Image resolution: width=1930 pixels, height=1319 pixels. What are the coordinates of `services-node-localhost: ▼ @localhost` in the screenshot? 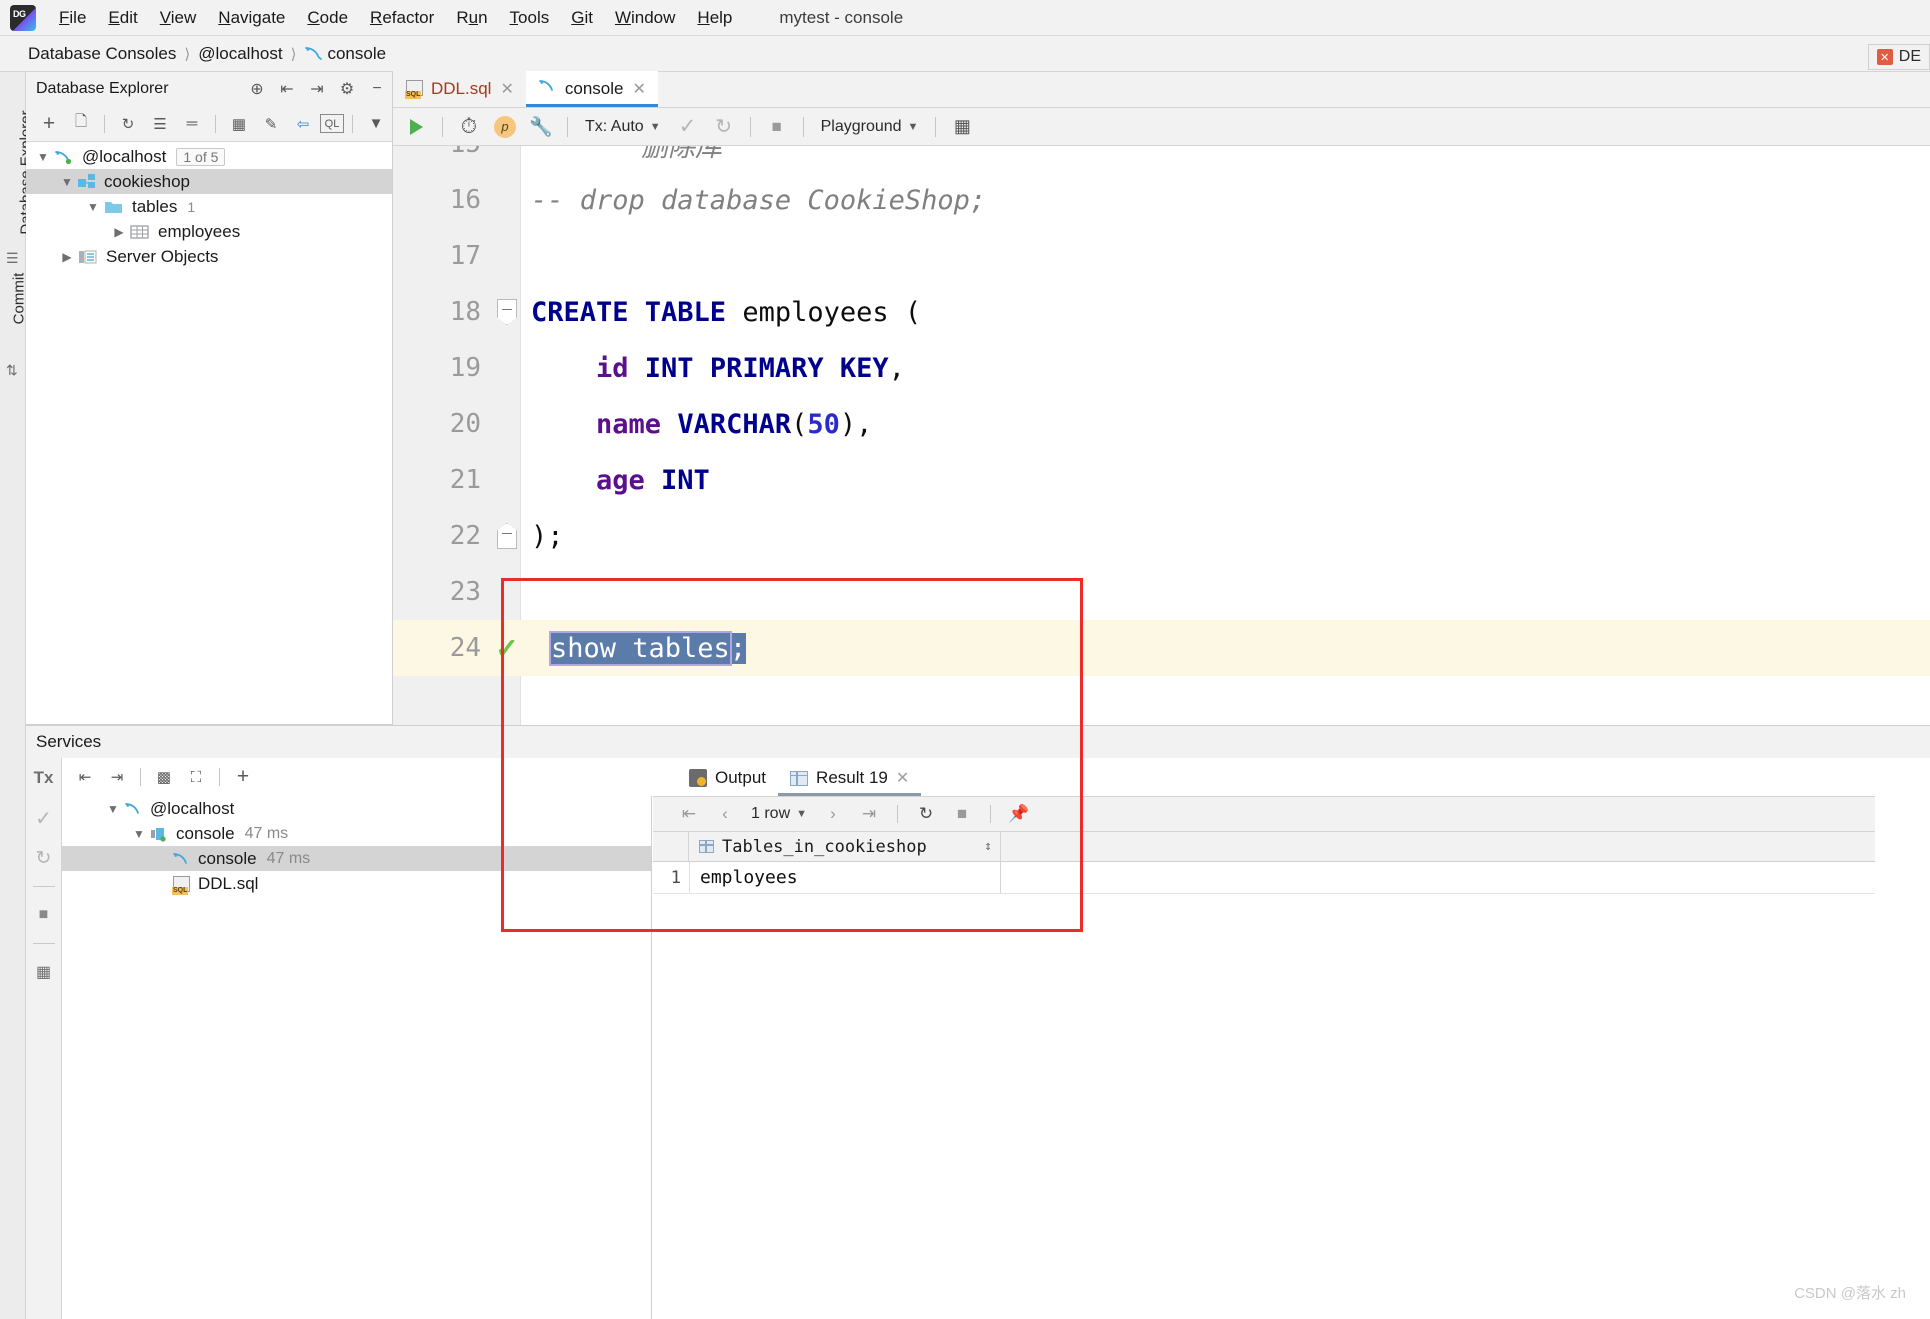 It's located at (356, 808).